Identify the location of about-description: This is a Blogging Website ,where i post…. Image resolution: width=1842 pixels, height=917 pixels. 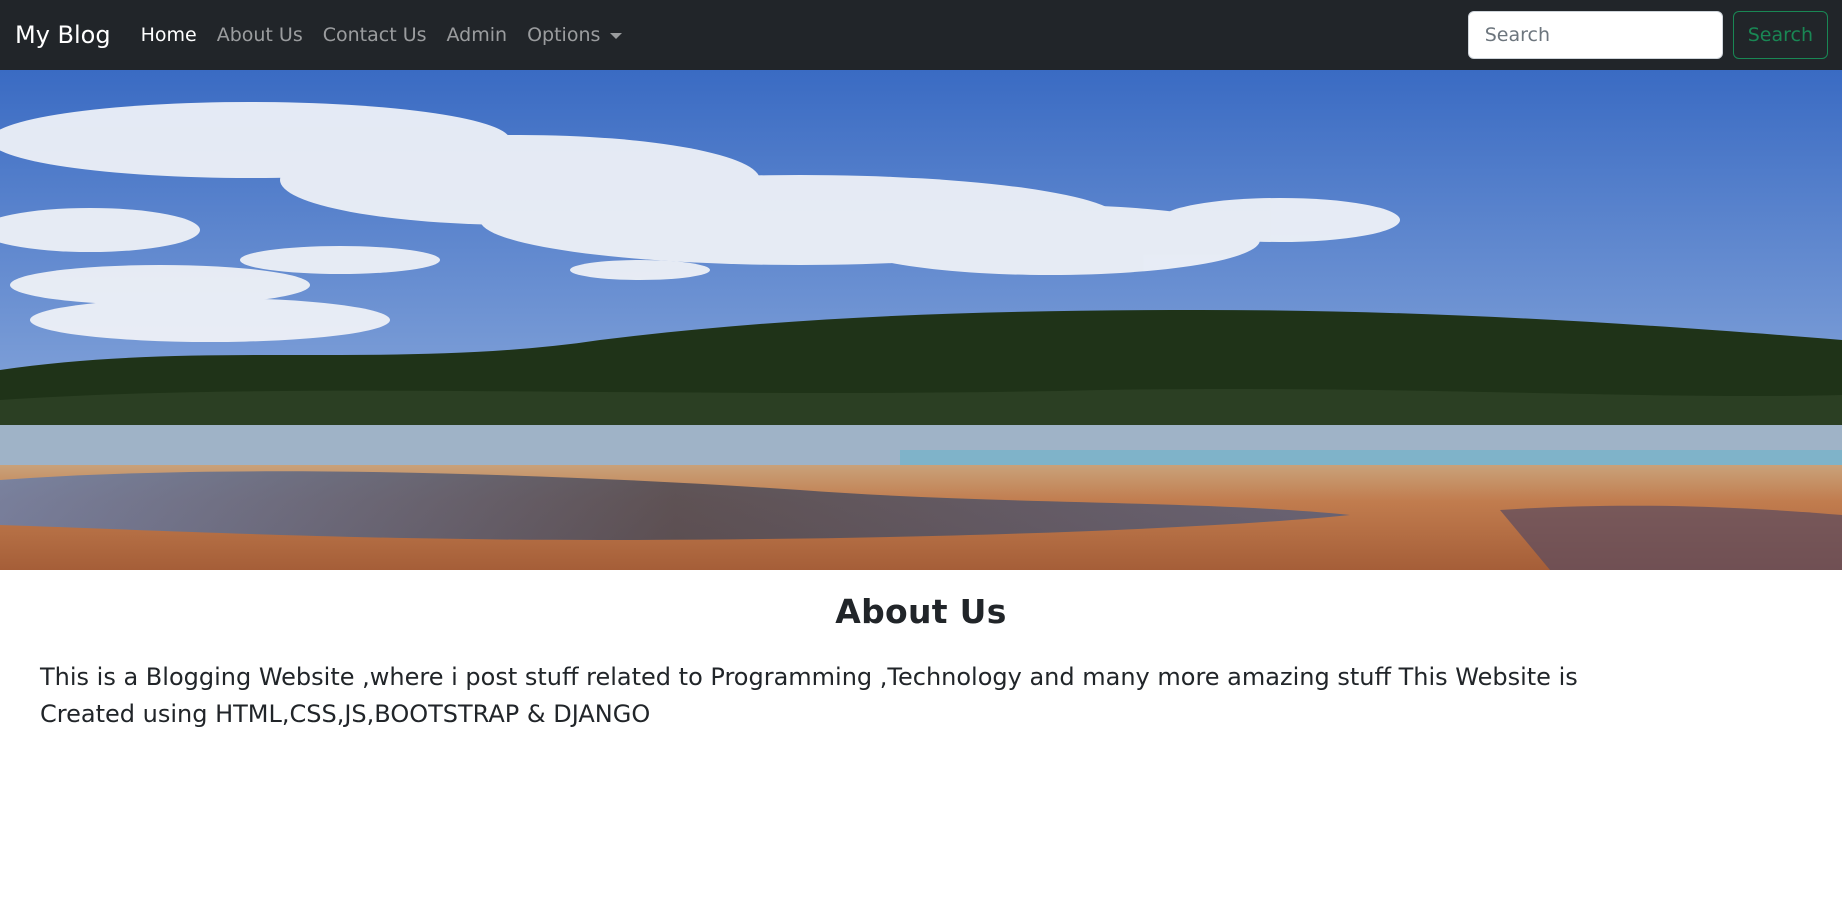
(809, 695).